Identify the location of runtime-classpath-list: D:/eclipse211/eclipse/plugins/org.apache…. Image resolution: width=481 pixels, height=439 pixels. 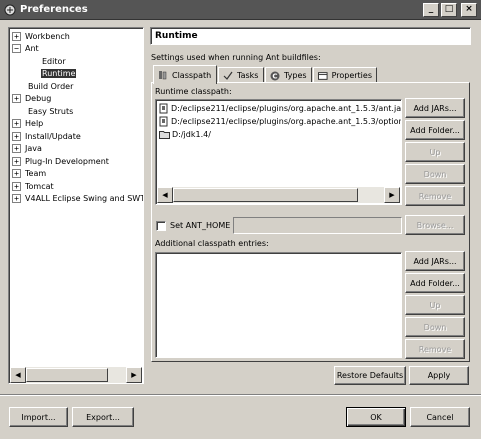
(278, 152).